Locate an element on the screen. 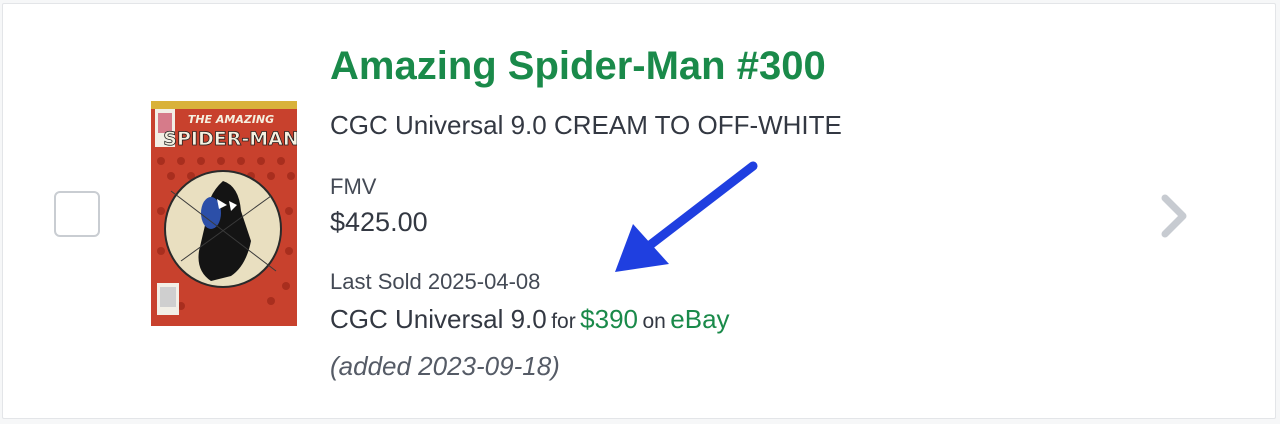  added-date: (added 2023-09-18) is located at coordinates (445, 366).